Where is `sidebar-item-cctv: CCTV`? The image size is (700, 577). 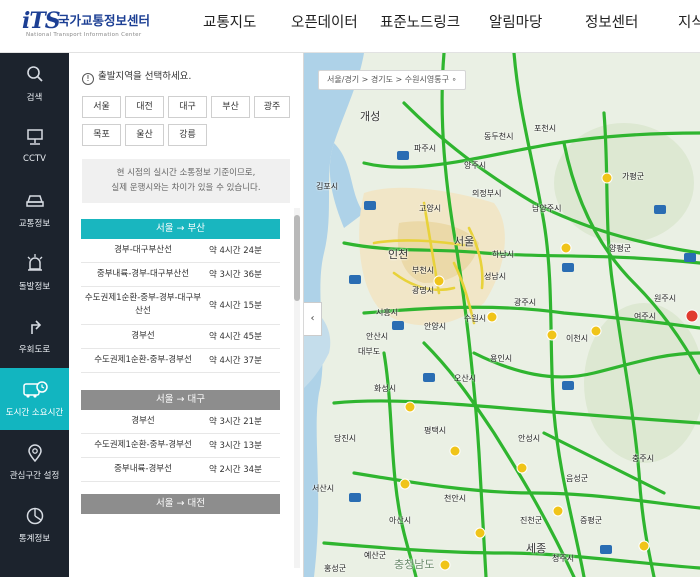
sidebar-item-cctv: CCTV is located at coordinates (34, 147).